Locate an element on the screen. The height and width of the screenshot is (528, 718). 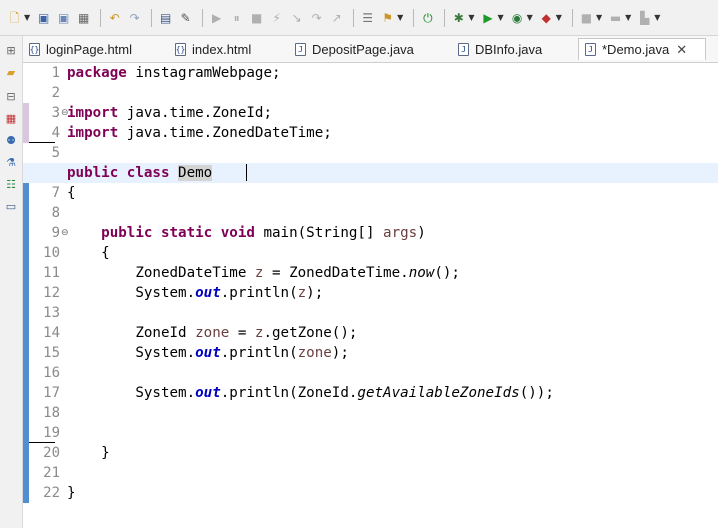
line-number: 16 is located at coordinates (51, 373).